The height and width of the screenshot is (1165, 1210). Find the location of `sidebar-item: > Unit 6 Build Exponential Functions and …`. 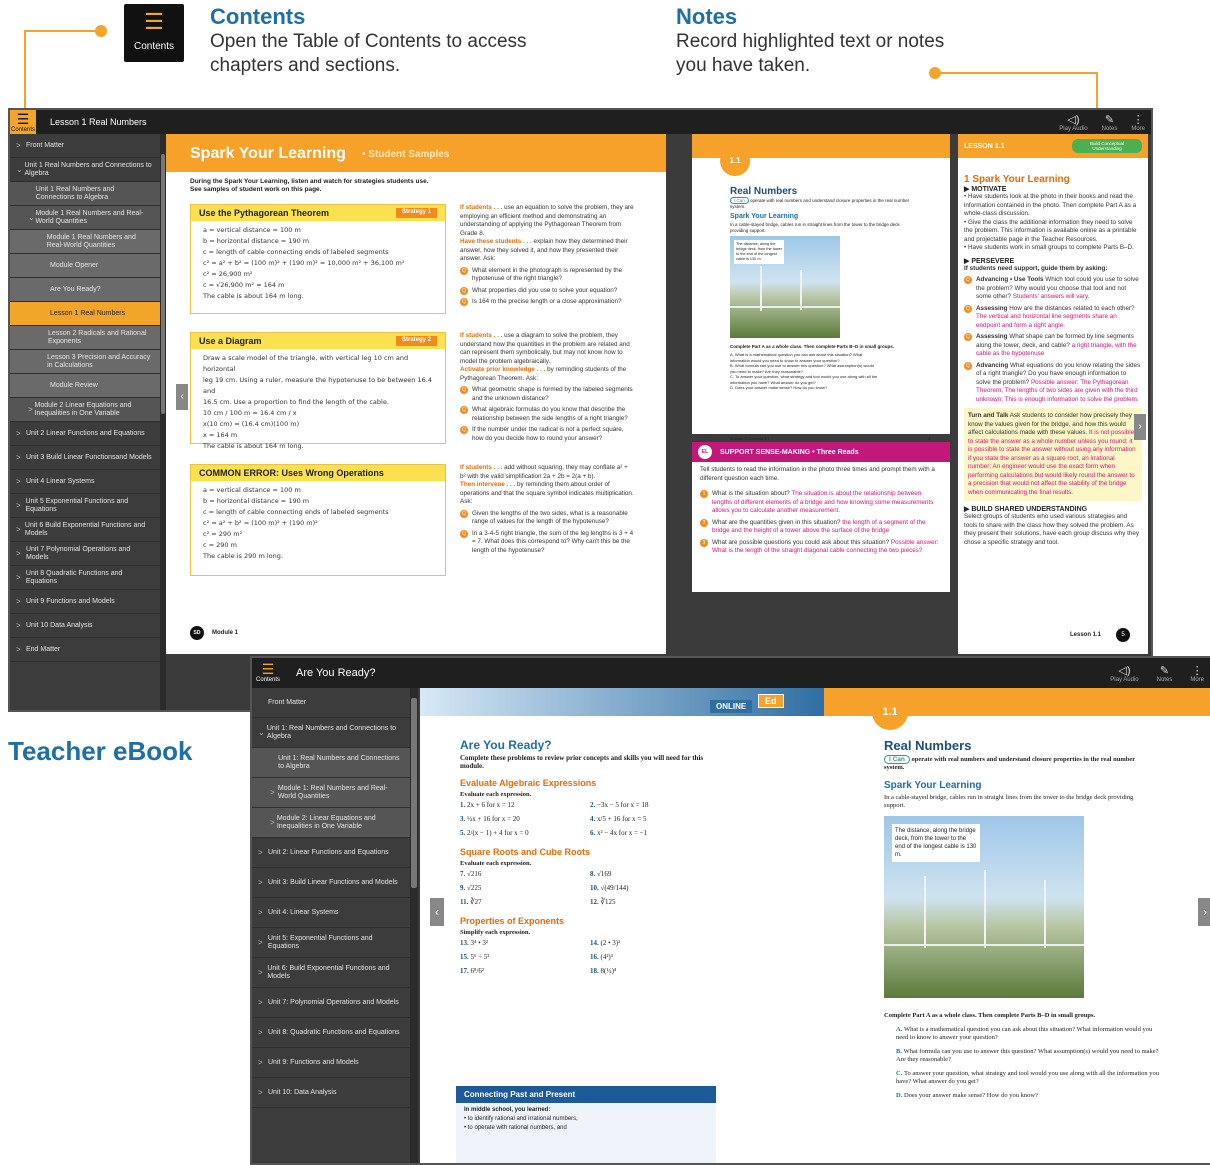

sidebar-item: > Unit 6 Build Exponential Functions and … is located at coordinates (85, 530).